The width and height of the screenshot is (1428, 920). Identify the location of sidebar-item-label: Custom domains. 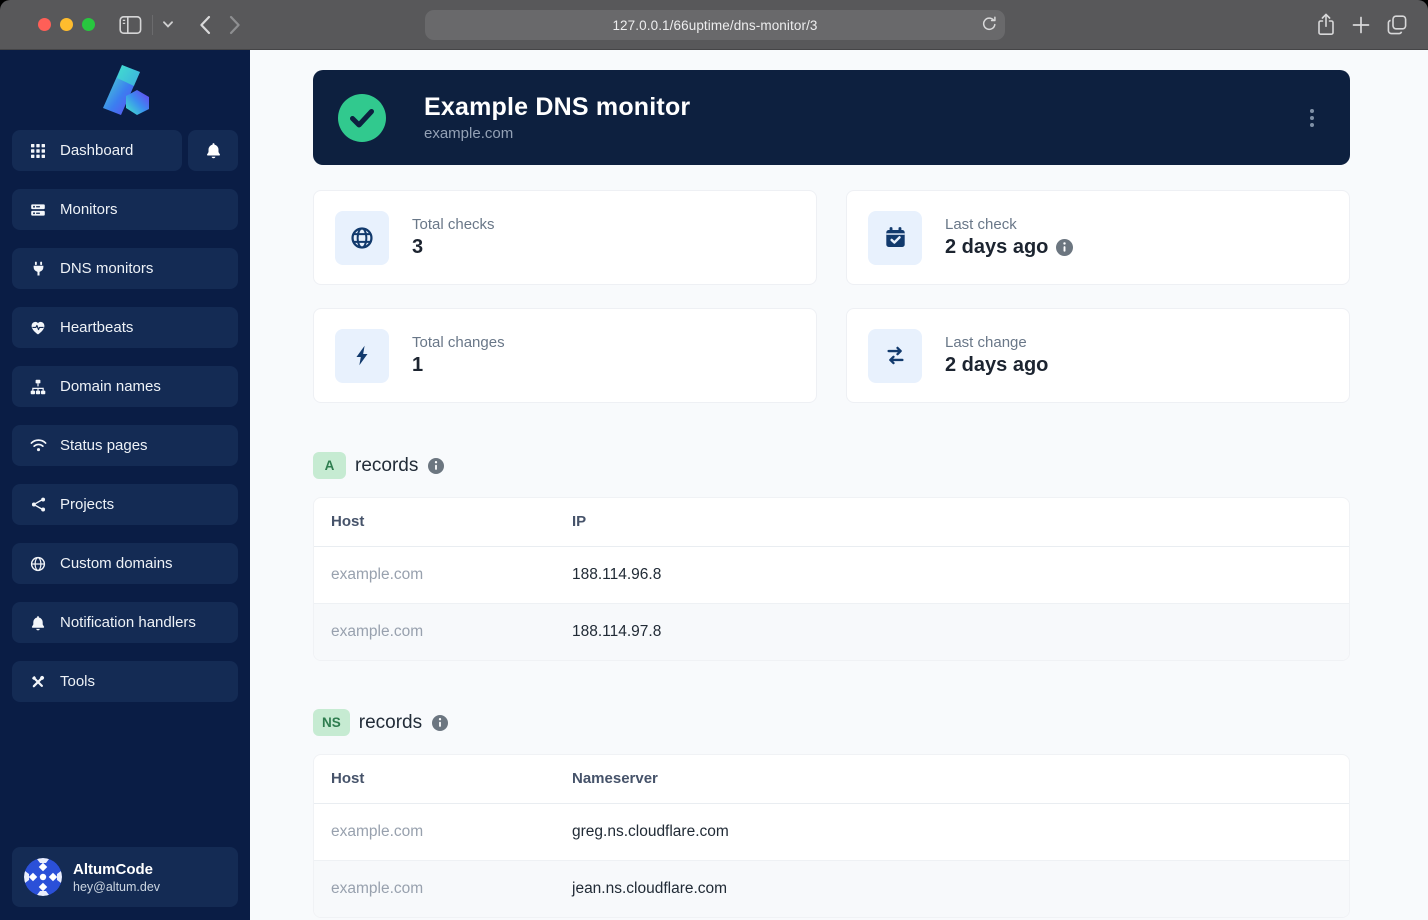
(116, 563).